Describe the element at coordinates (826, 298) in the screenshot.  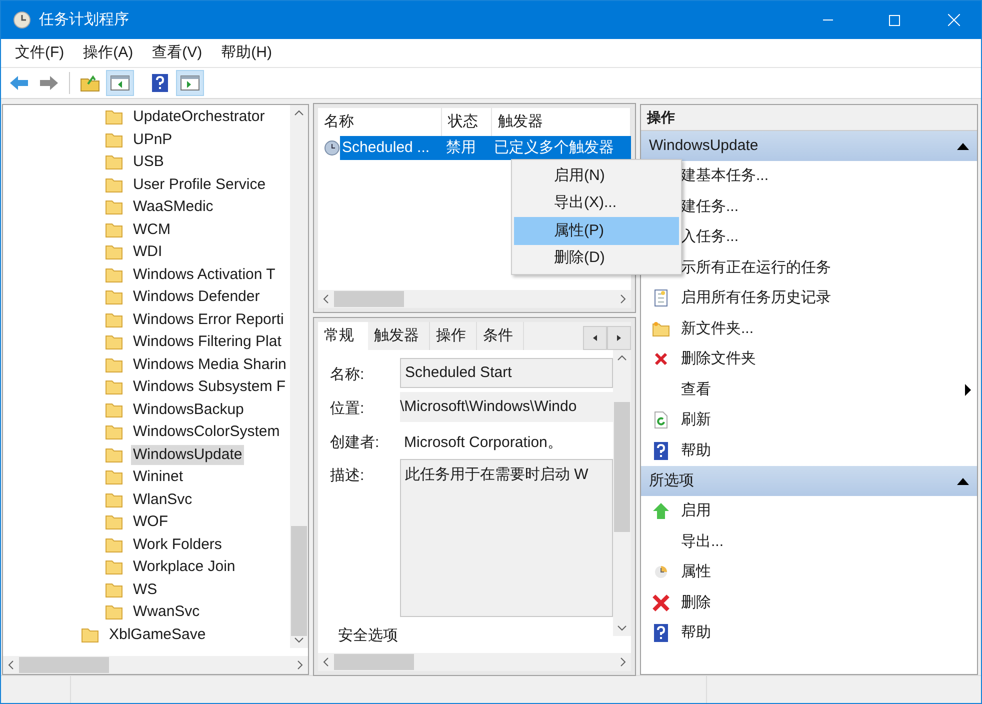
I see `action-link: 启用所有任务历史记录` at that location.